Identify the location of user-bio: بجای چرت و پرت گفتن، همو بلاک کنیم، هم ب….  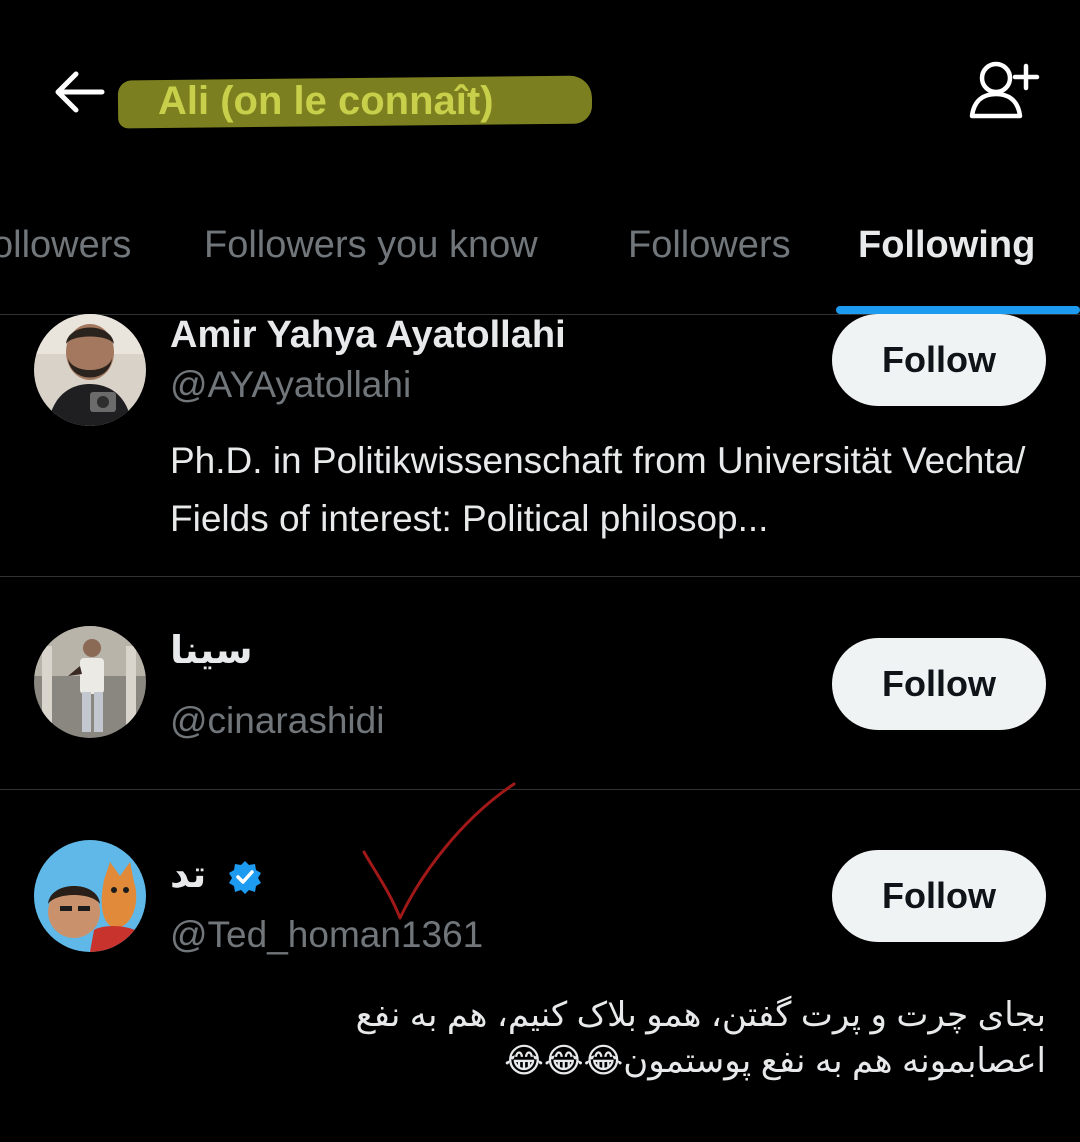
(700, 1038).